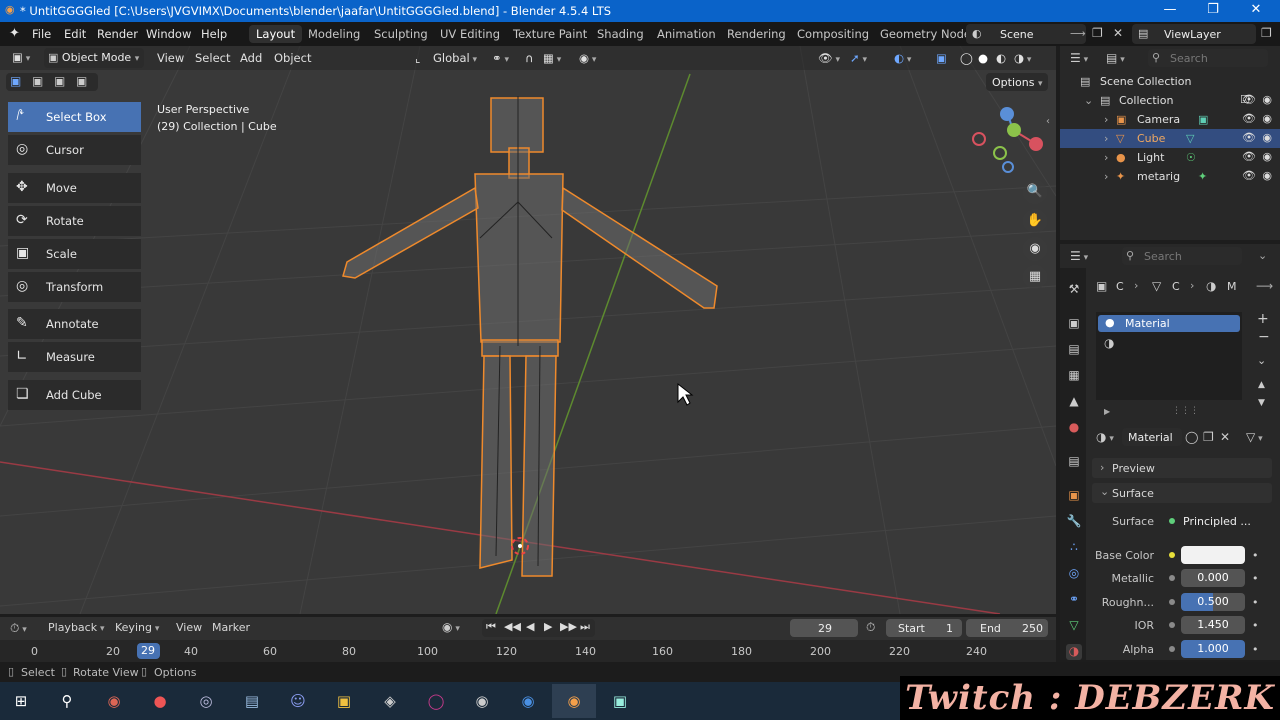 This screenshot has height=720, width=1280. Describe the element at coordinates (587, 58) in the screenshot. I see `proportional-edit-icon: ◉` at that location.